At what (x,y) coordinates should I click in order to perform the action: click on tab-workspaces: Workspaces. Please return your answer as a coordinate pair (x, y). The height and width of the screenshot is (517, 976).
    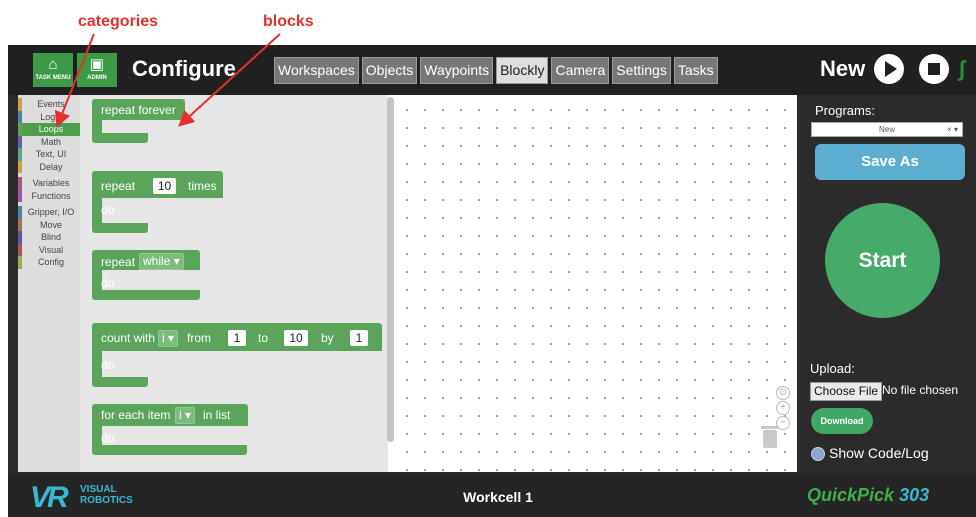
    Looking at the image, I should click on (316, 70).